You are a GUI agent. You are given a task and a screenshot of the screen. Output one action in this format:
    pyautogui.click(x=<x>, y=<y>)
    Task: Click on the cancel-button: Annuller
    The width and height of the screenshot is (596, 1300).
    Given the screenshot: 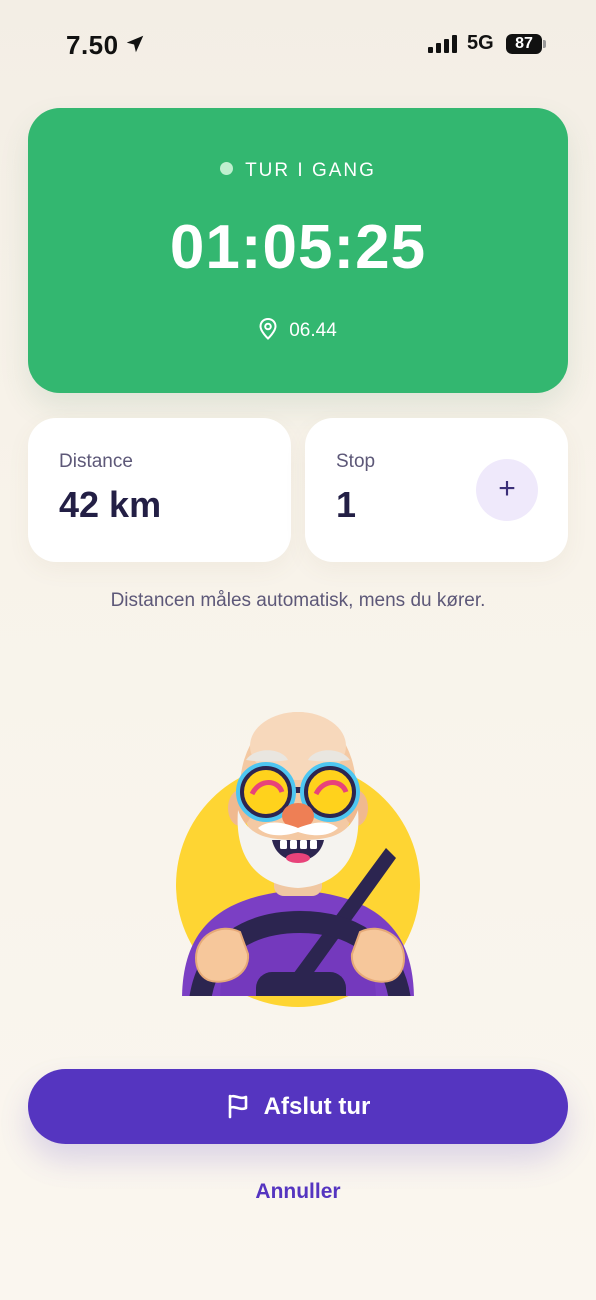 What is the action you would take?
    pyautogui.click(x=298, y=1192)
    